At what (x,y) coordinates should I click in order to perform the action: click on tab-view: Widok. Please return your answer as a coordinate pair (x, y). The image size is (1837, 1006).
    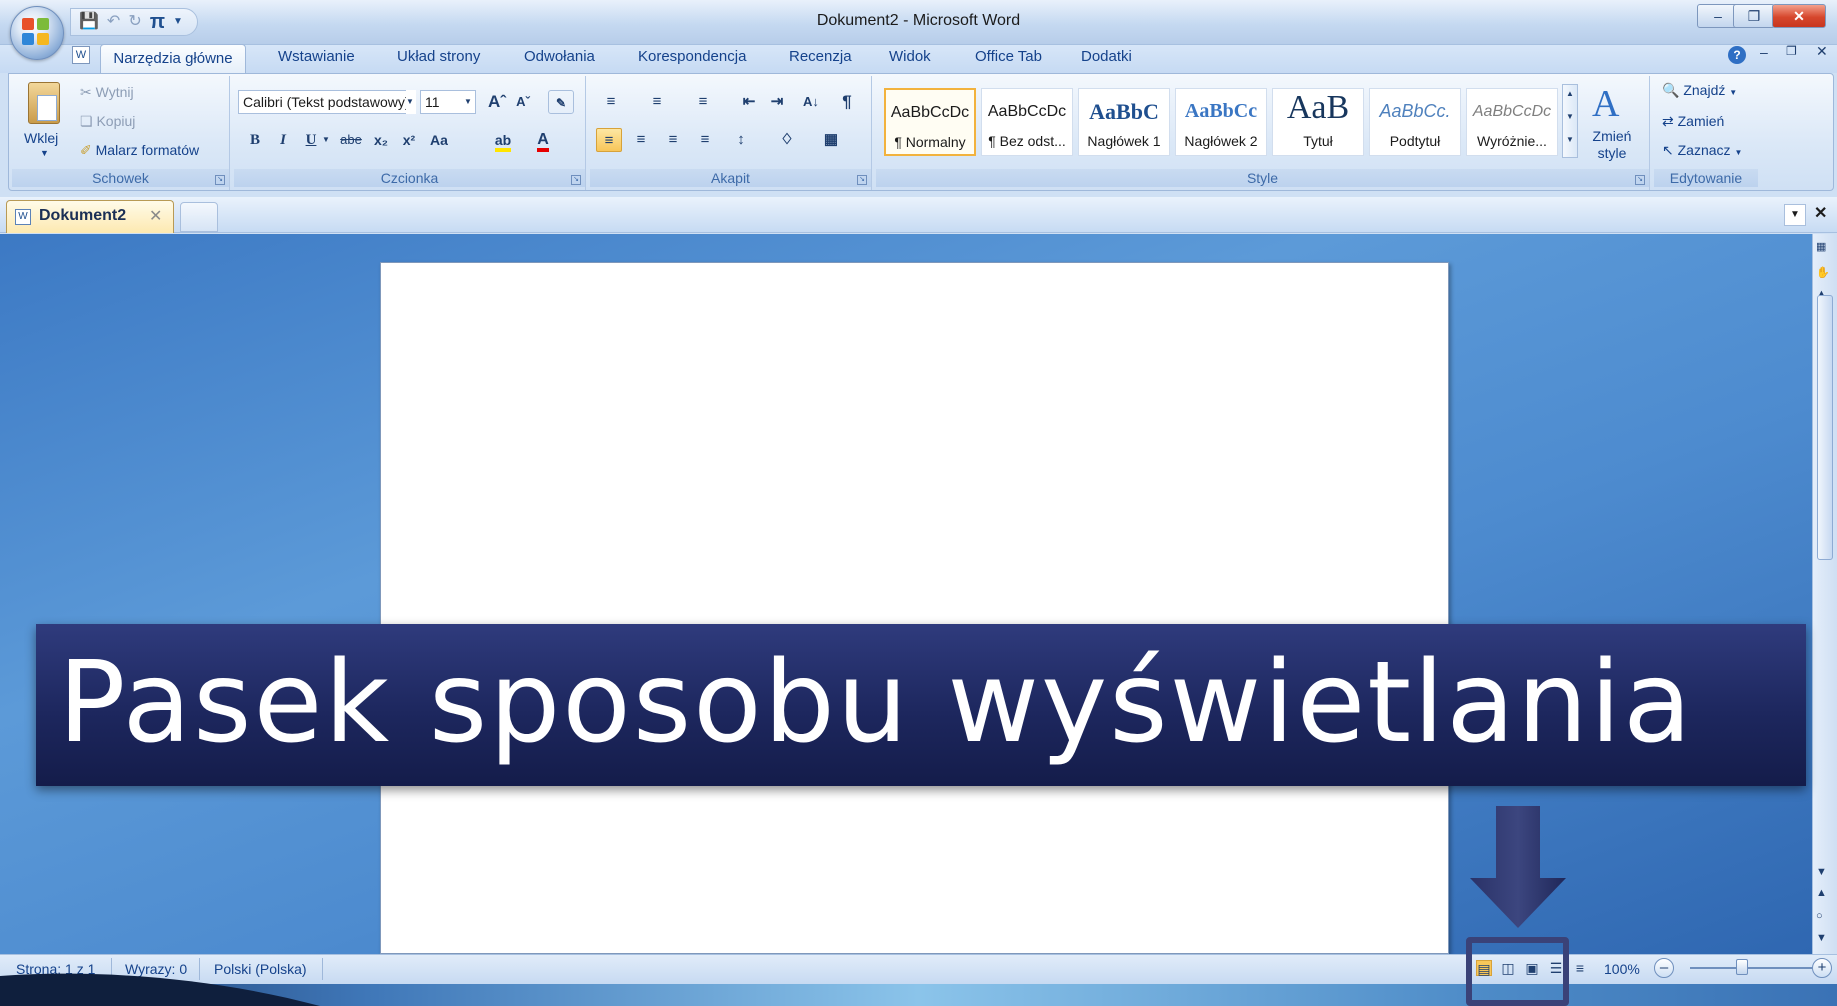
    Looking at the image, I should click on (910, 56).